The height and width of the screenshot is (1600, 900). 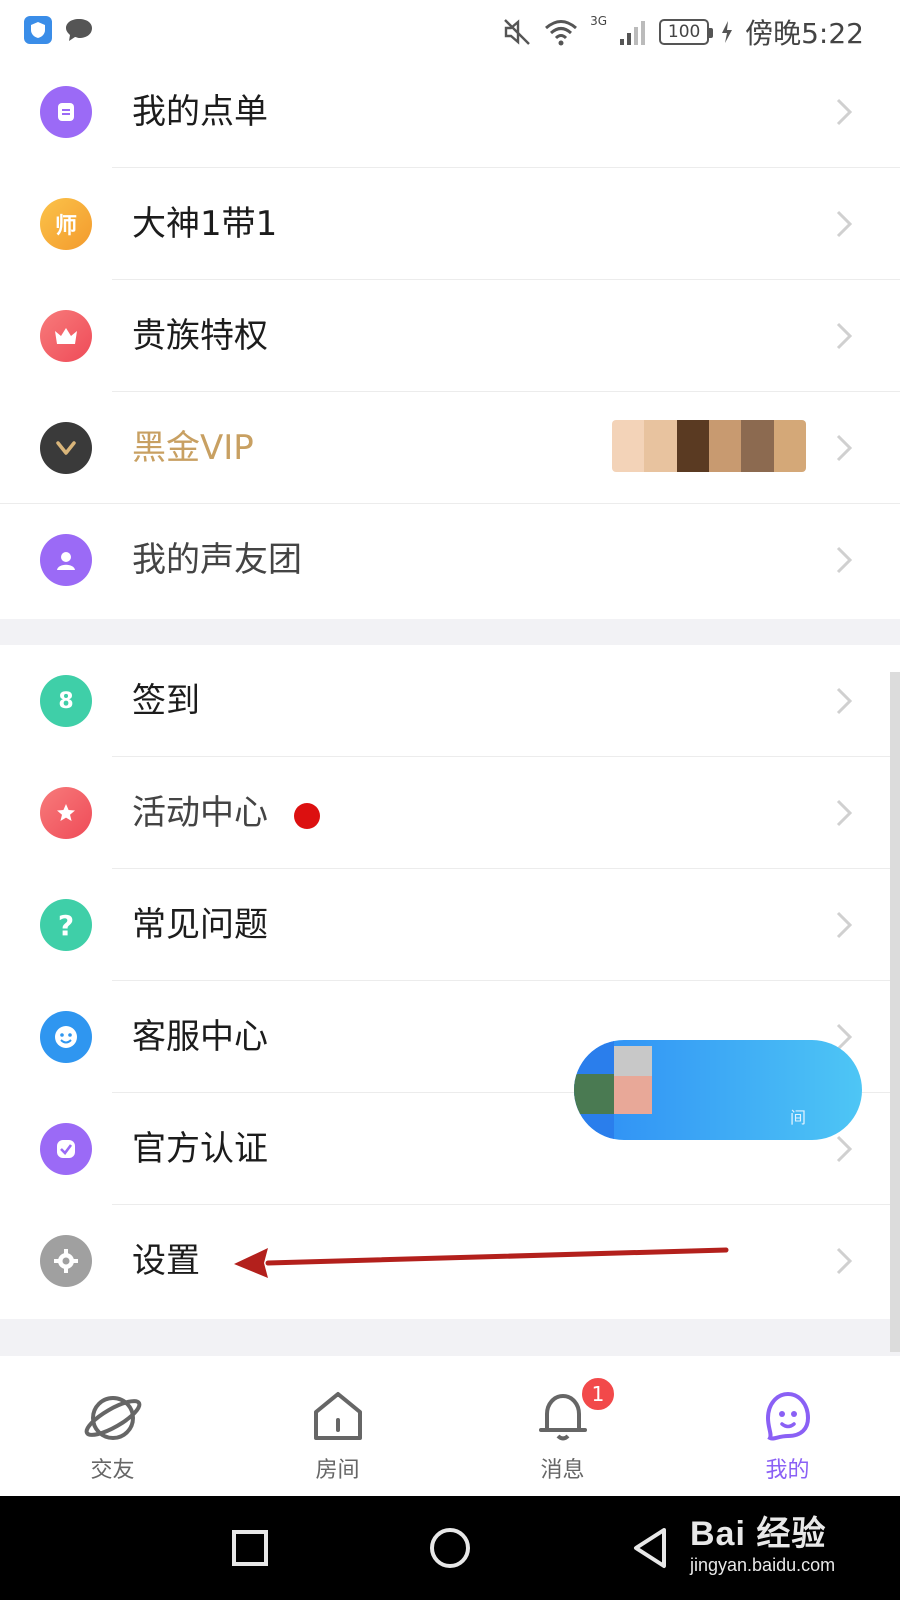 I want to click on notification-icons, so click(x=59, y=30).